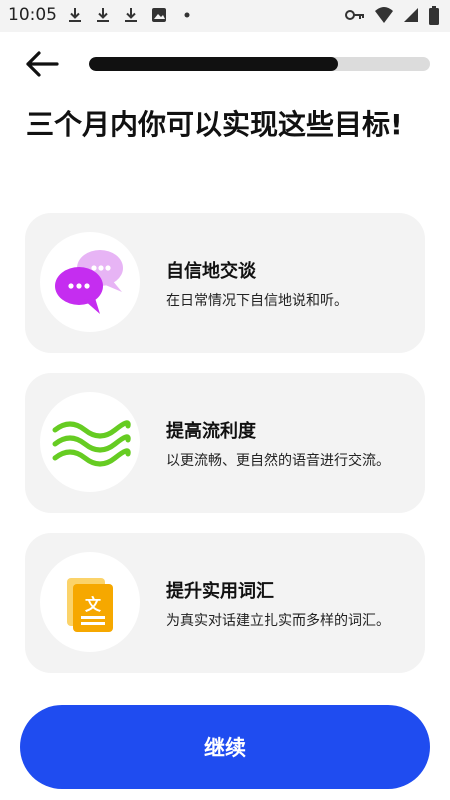 This screenshot has height=800, width=450. I want to click on goal-title: 提高流利度, so click(211, 431).